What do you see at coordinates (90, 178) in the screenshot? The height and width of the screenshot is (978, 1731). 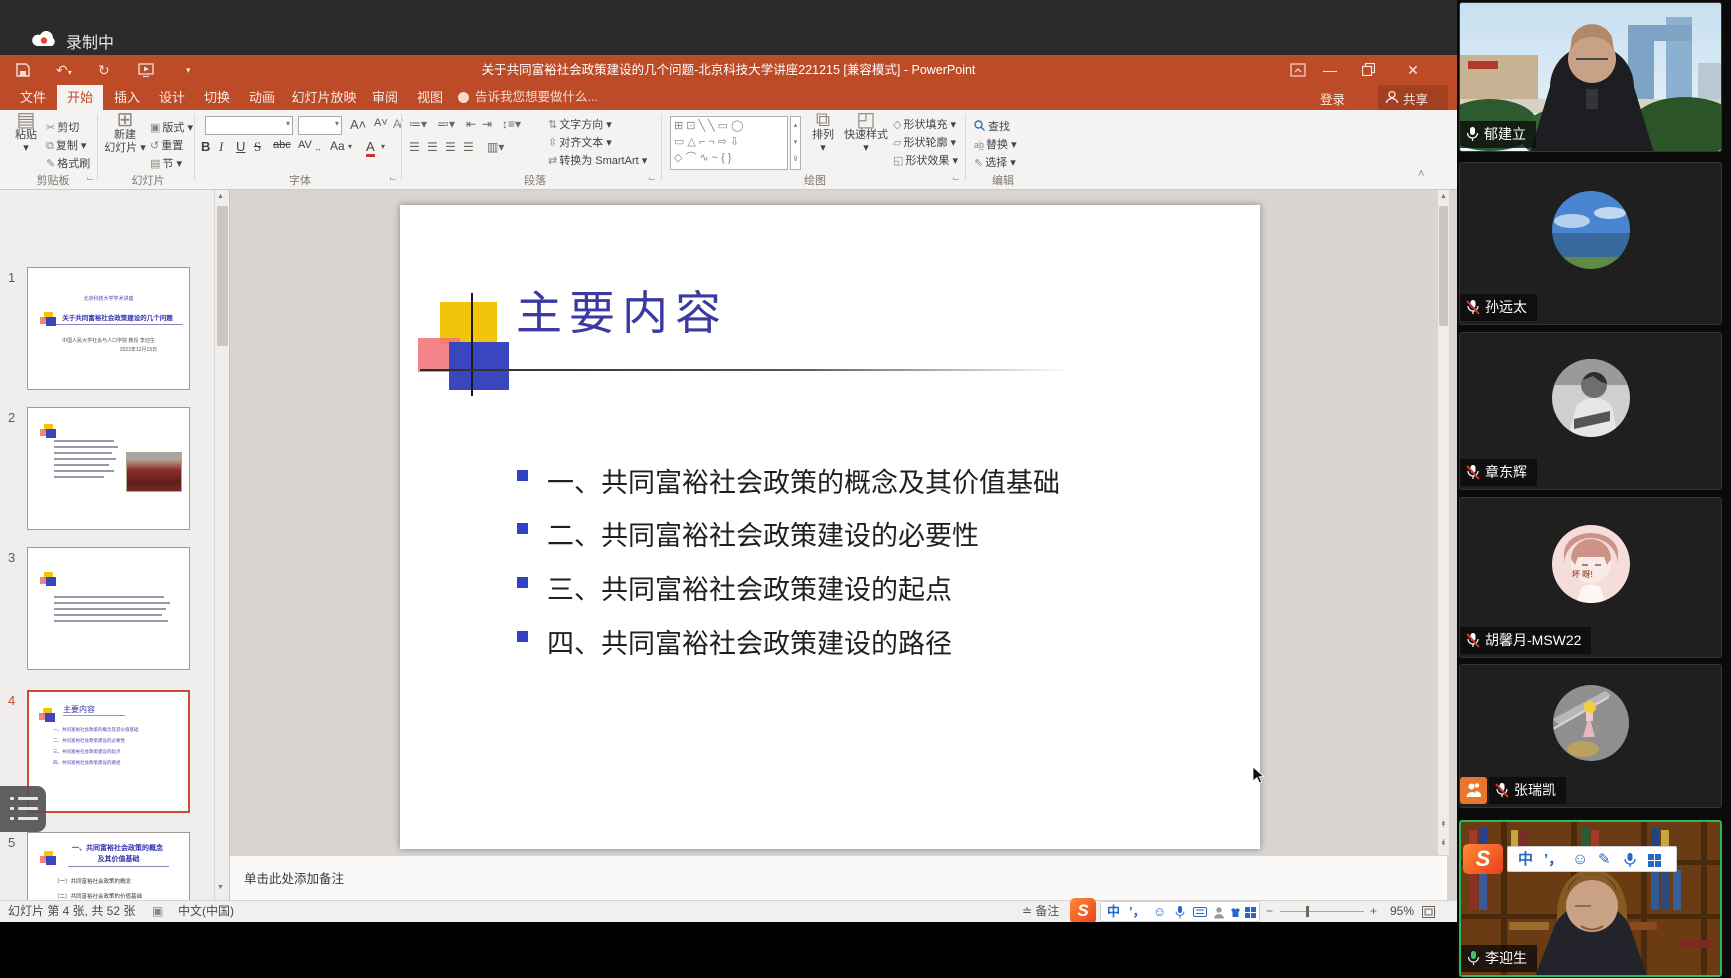 I see `clipboard-dialog-launcher-icon: ⌙` at bounding box center [90, 178].